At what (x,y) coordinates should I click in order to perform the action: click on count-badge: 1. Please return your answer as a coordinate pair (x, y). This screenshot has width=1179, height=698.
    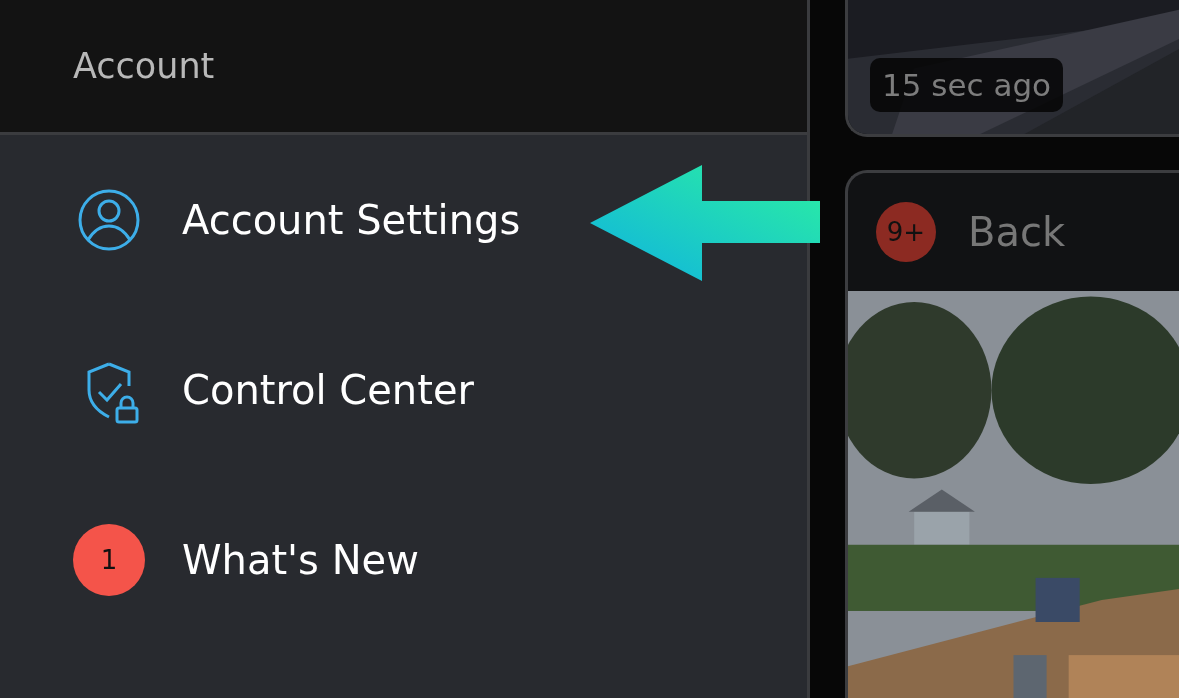
    Looking at the image, I should click on (109, 560).